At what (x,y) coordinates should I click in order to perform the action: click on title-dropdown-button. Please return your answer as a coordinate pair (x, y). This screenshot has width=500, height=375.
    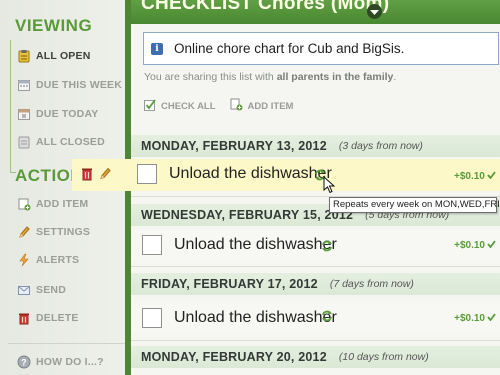
    Looking at the image, I should click on (374, 11).